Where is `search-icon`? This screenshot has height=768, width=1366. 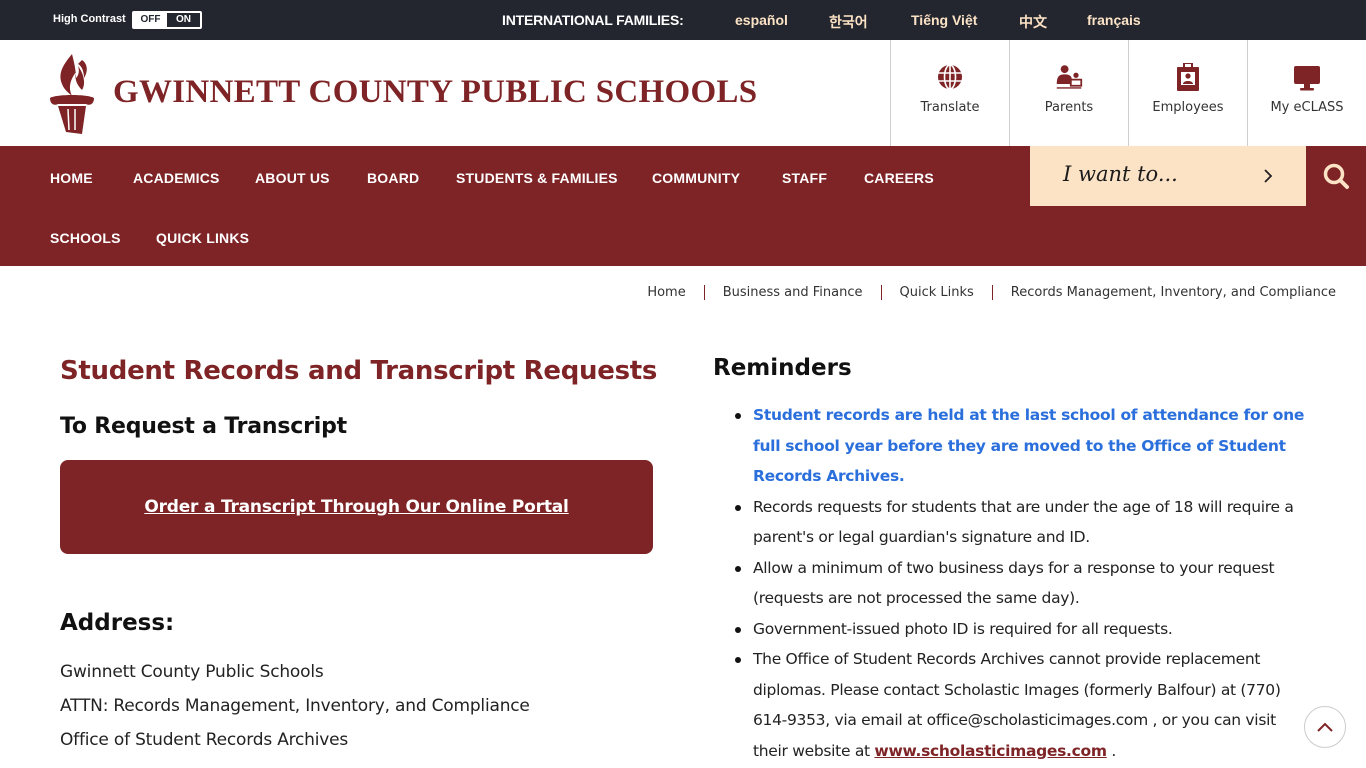 search-icon is located at coordinates (1336, 176).